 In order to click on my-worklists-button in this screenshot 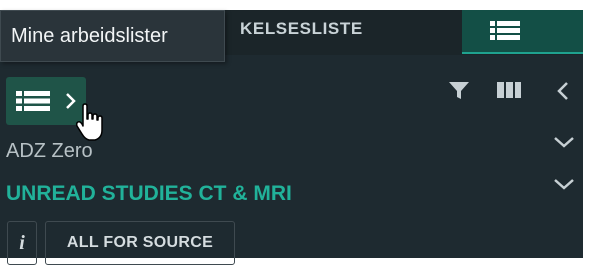, I will do `click(46, 101)`.